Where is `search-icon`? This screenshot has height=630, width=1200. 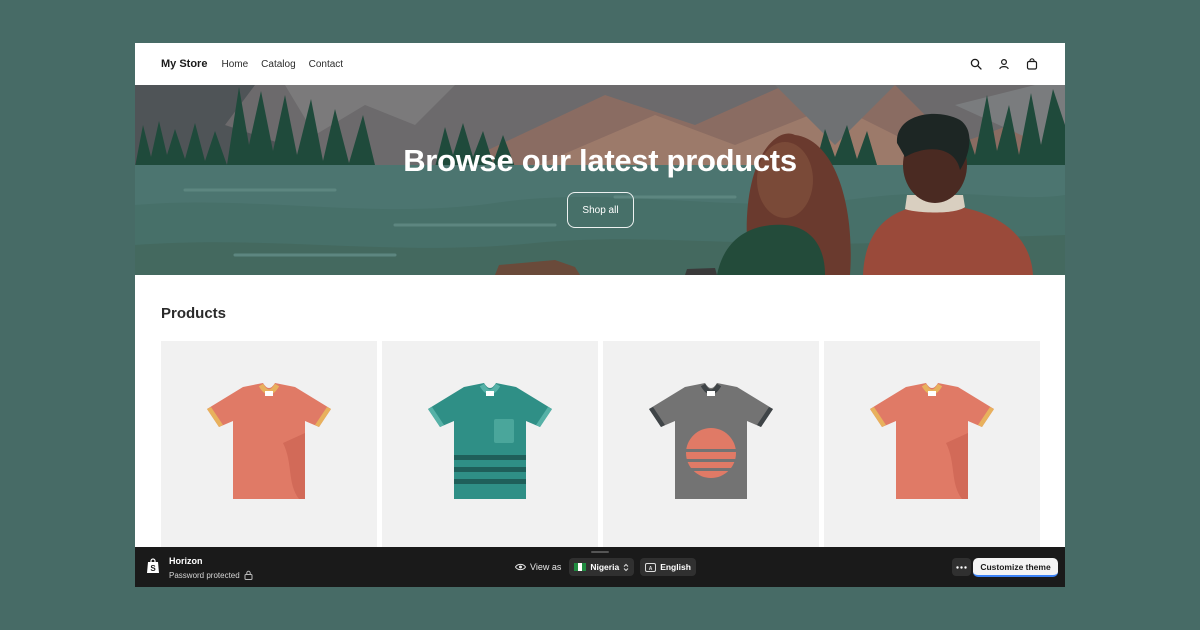
search-icon is located at coordinates (976, 64).